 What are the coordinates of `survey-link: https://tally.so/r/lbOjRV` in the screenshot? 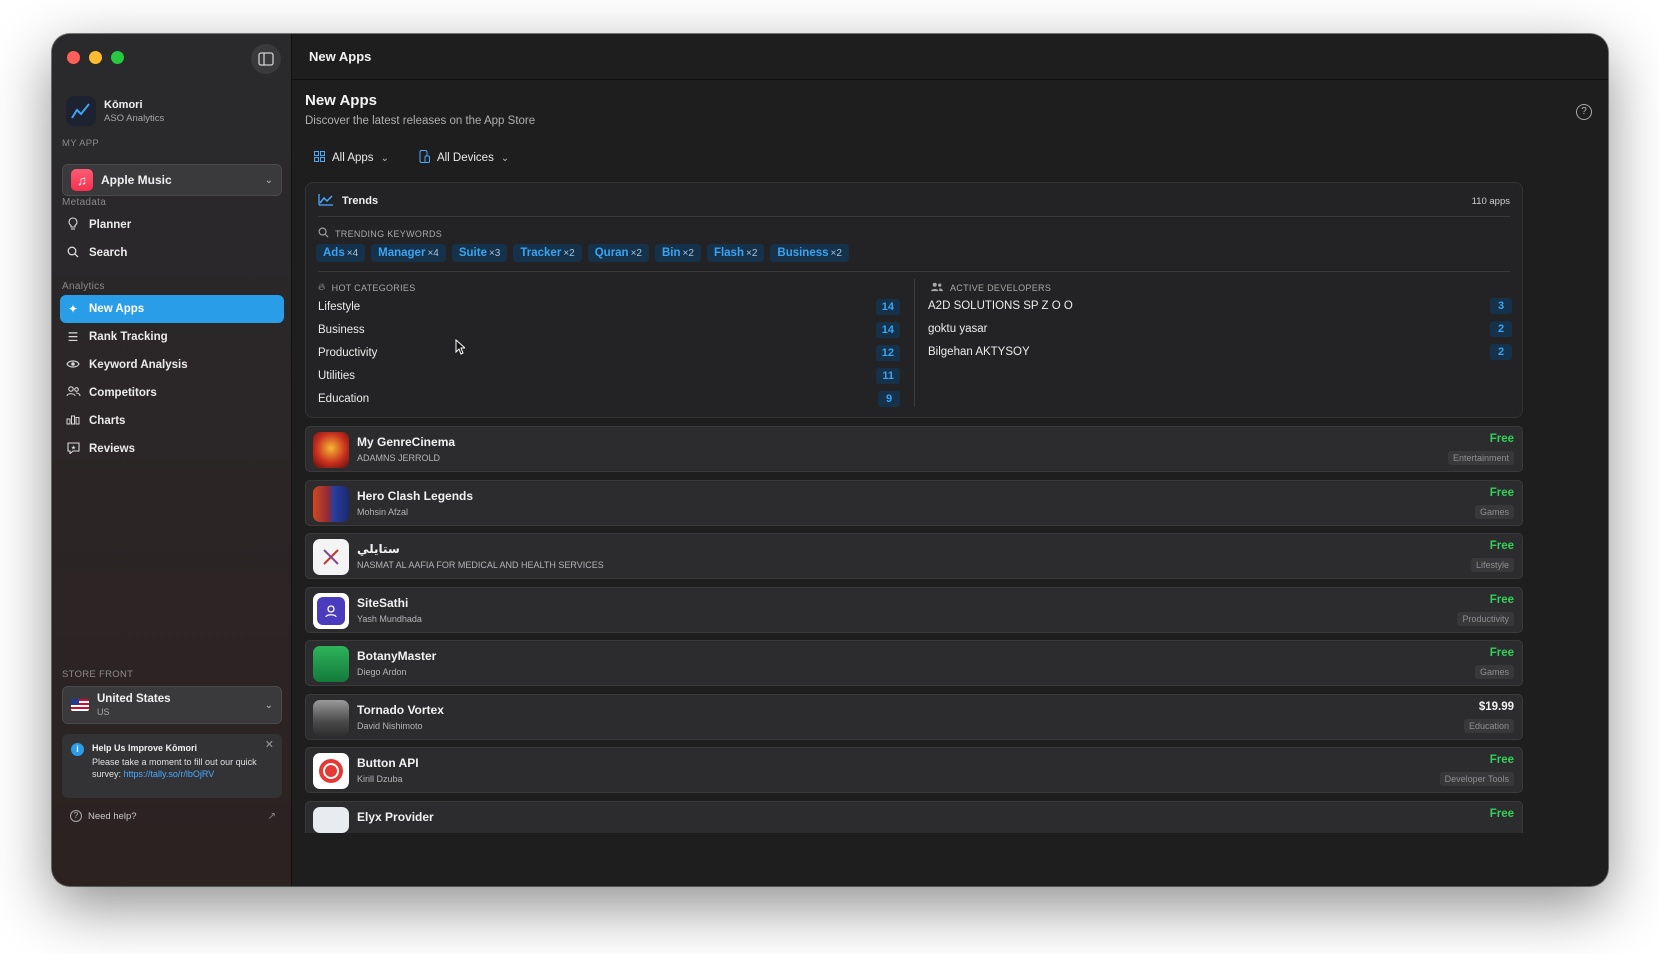 It's located at (169, 774).